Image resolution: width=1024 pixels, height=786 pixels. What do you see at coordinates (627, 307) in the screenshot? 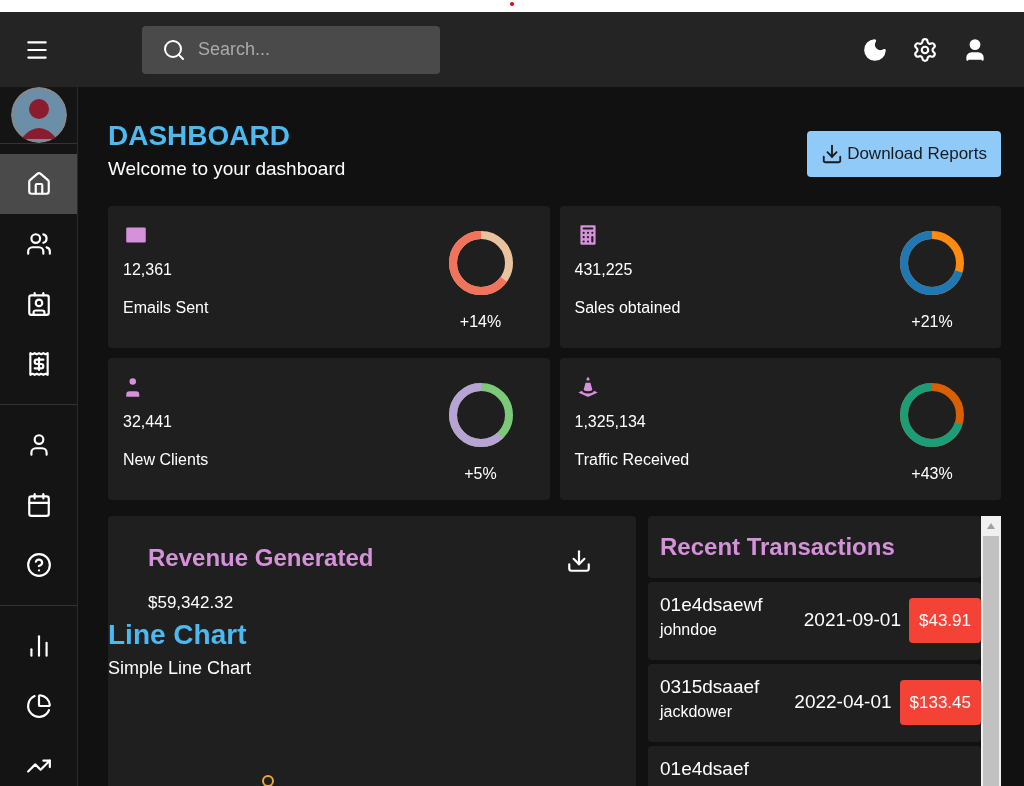
I see `stat-label: Sales obtained` at bounding box center [627, 307].